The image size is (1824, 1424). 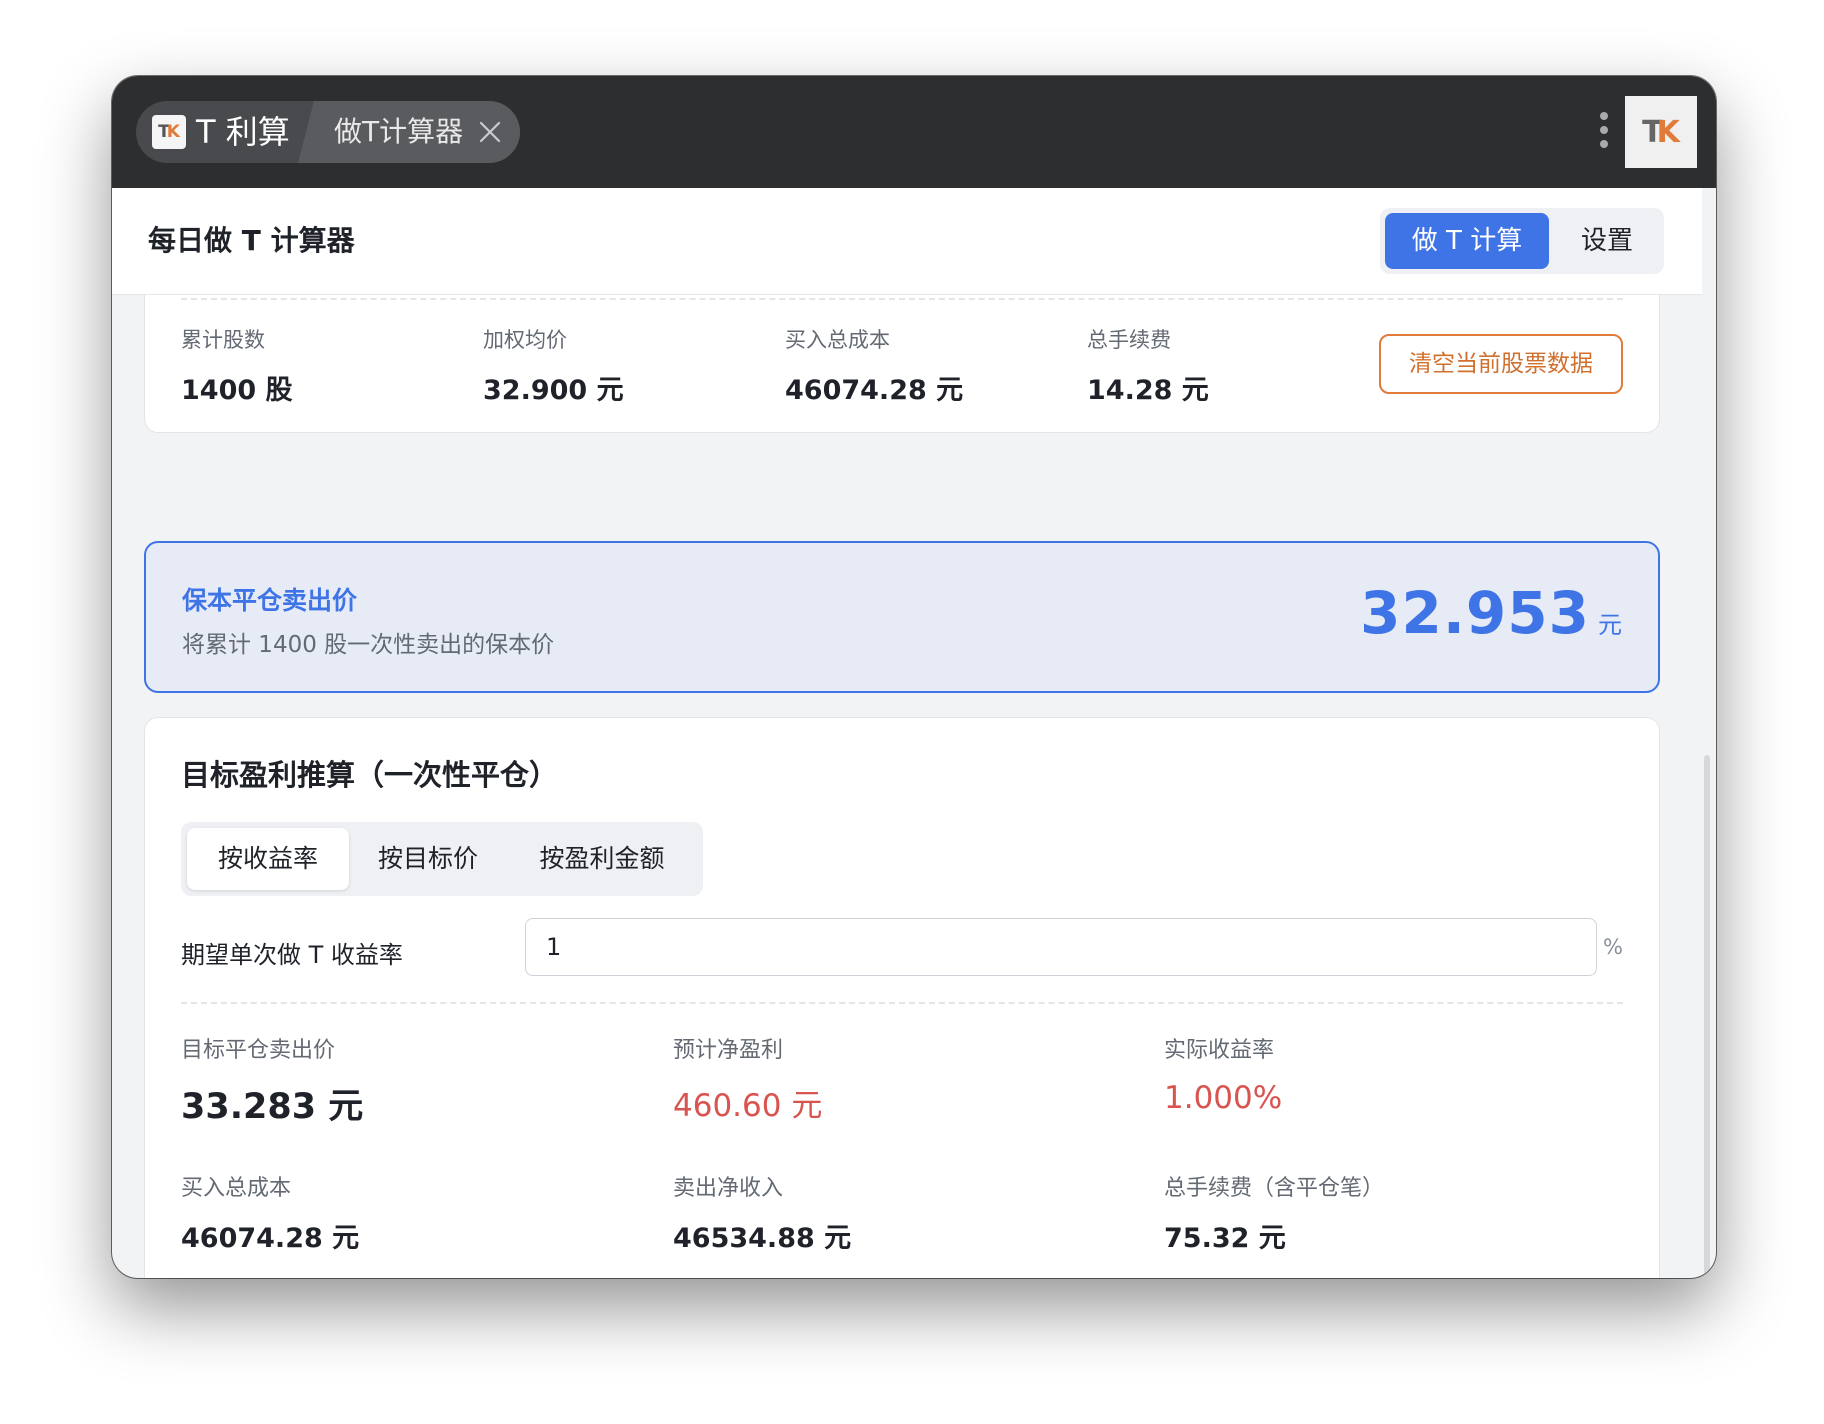 What do you see at coordinates (1610, 625) in the screenshot?
I see `breakeven-price-unit: 元` at bounding box center [1610, 625].